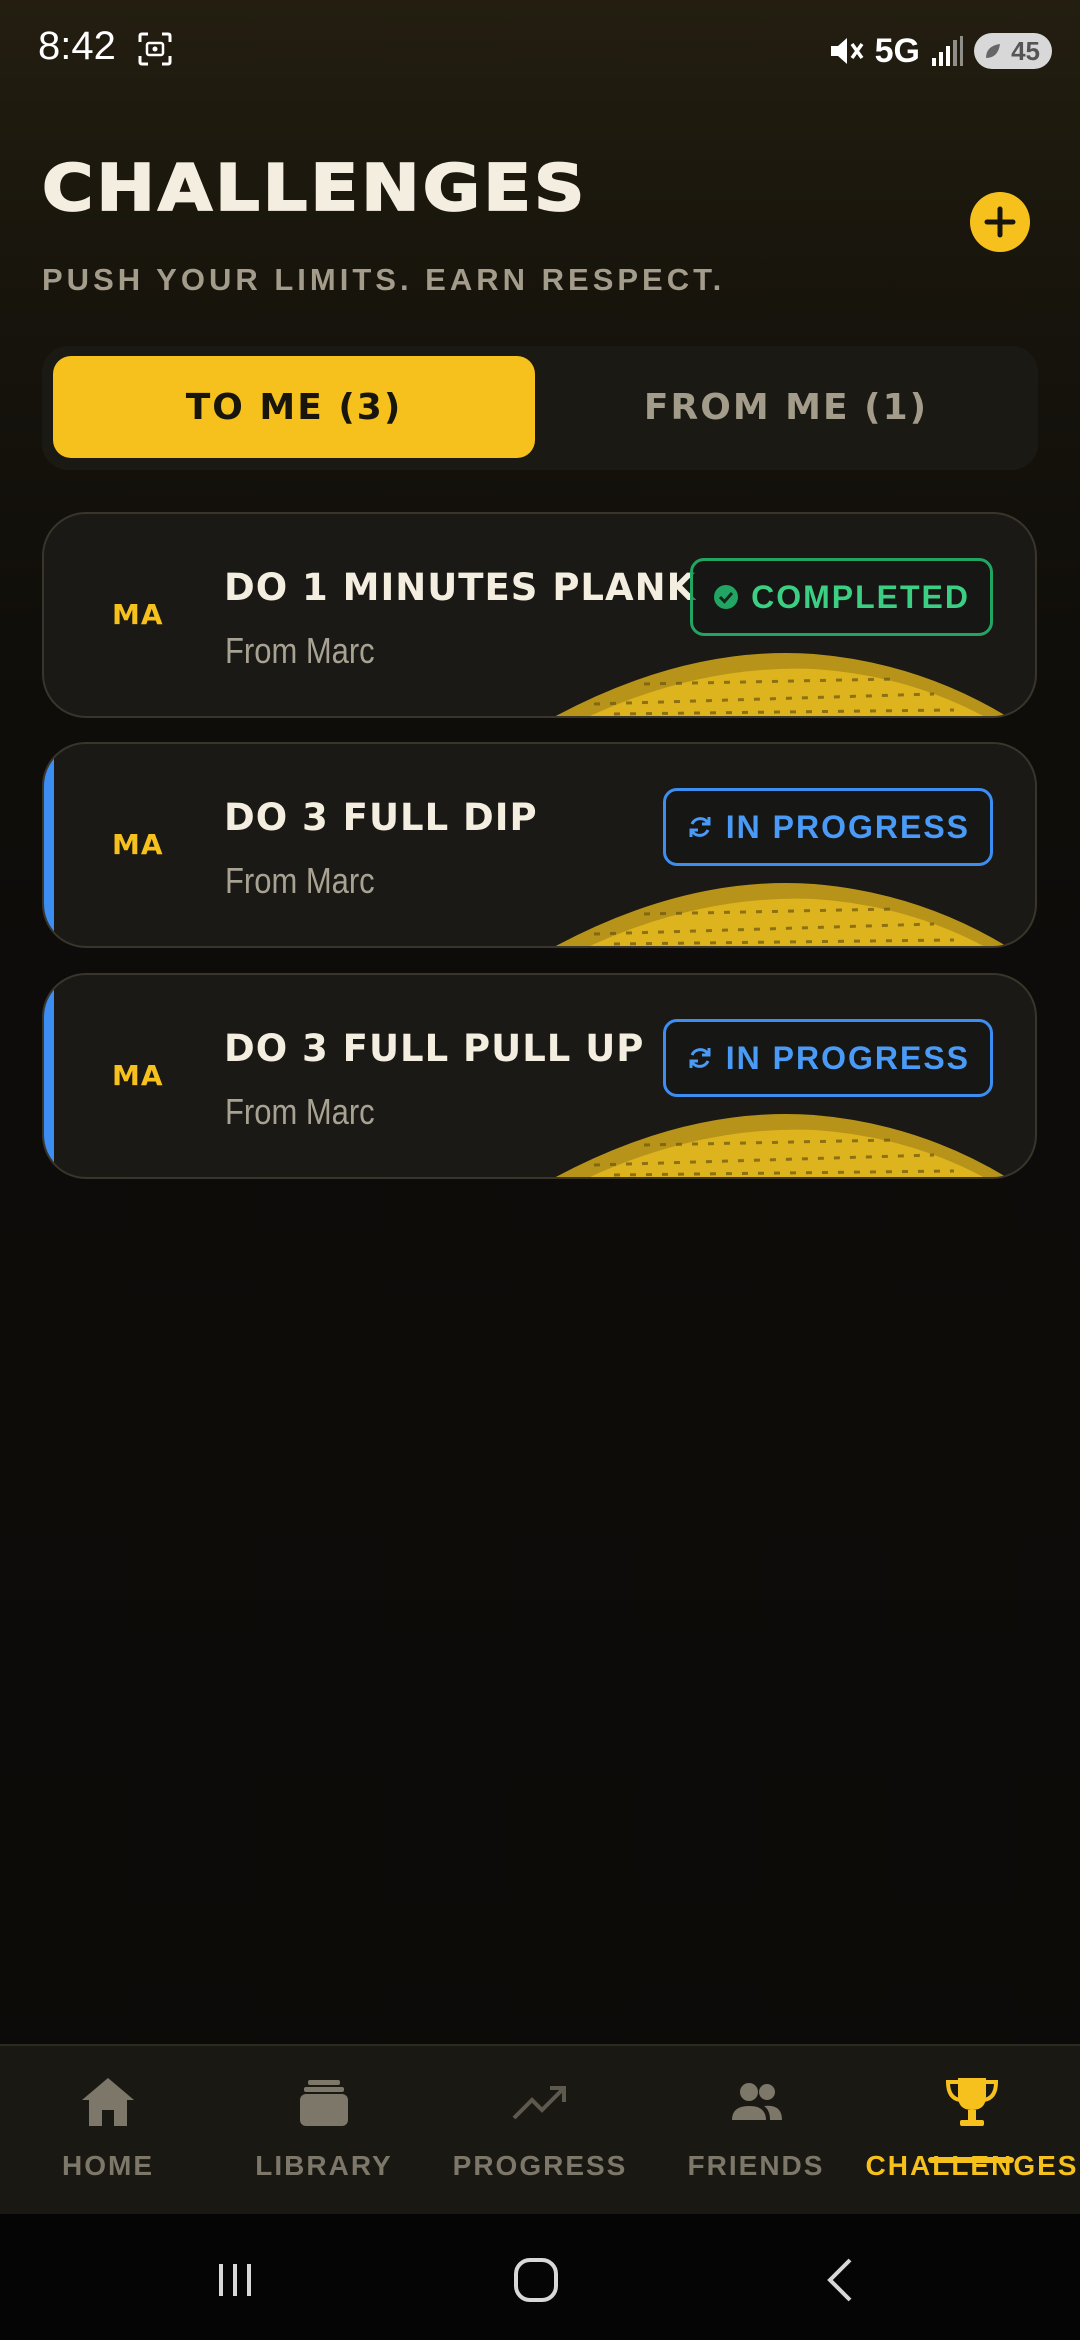  What do you see at coordinates (897, 50) in the screenshot?
I see `network-type: 5G` at bounding box center [897, 50].